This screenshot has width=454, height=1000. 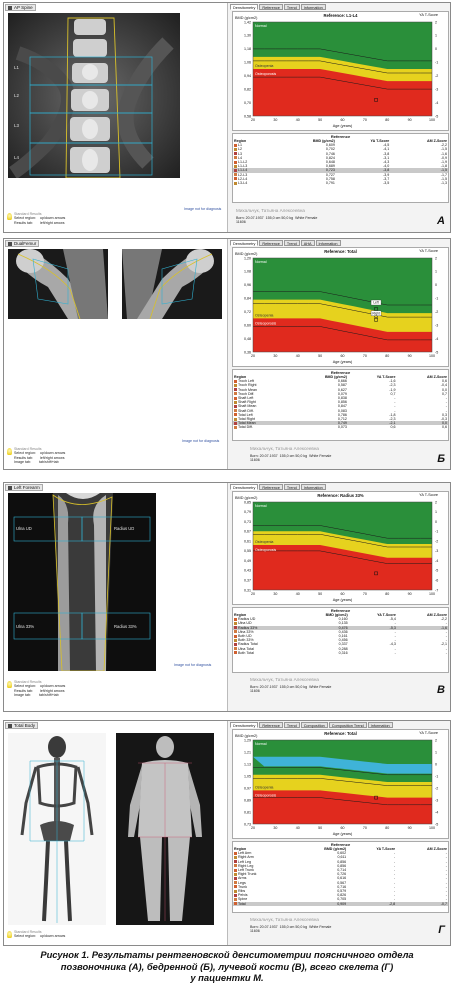 I want to click on bmd-tick-label: 0,31, so click(x=247, y=590).